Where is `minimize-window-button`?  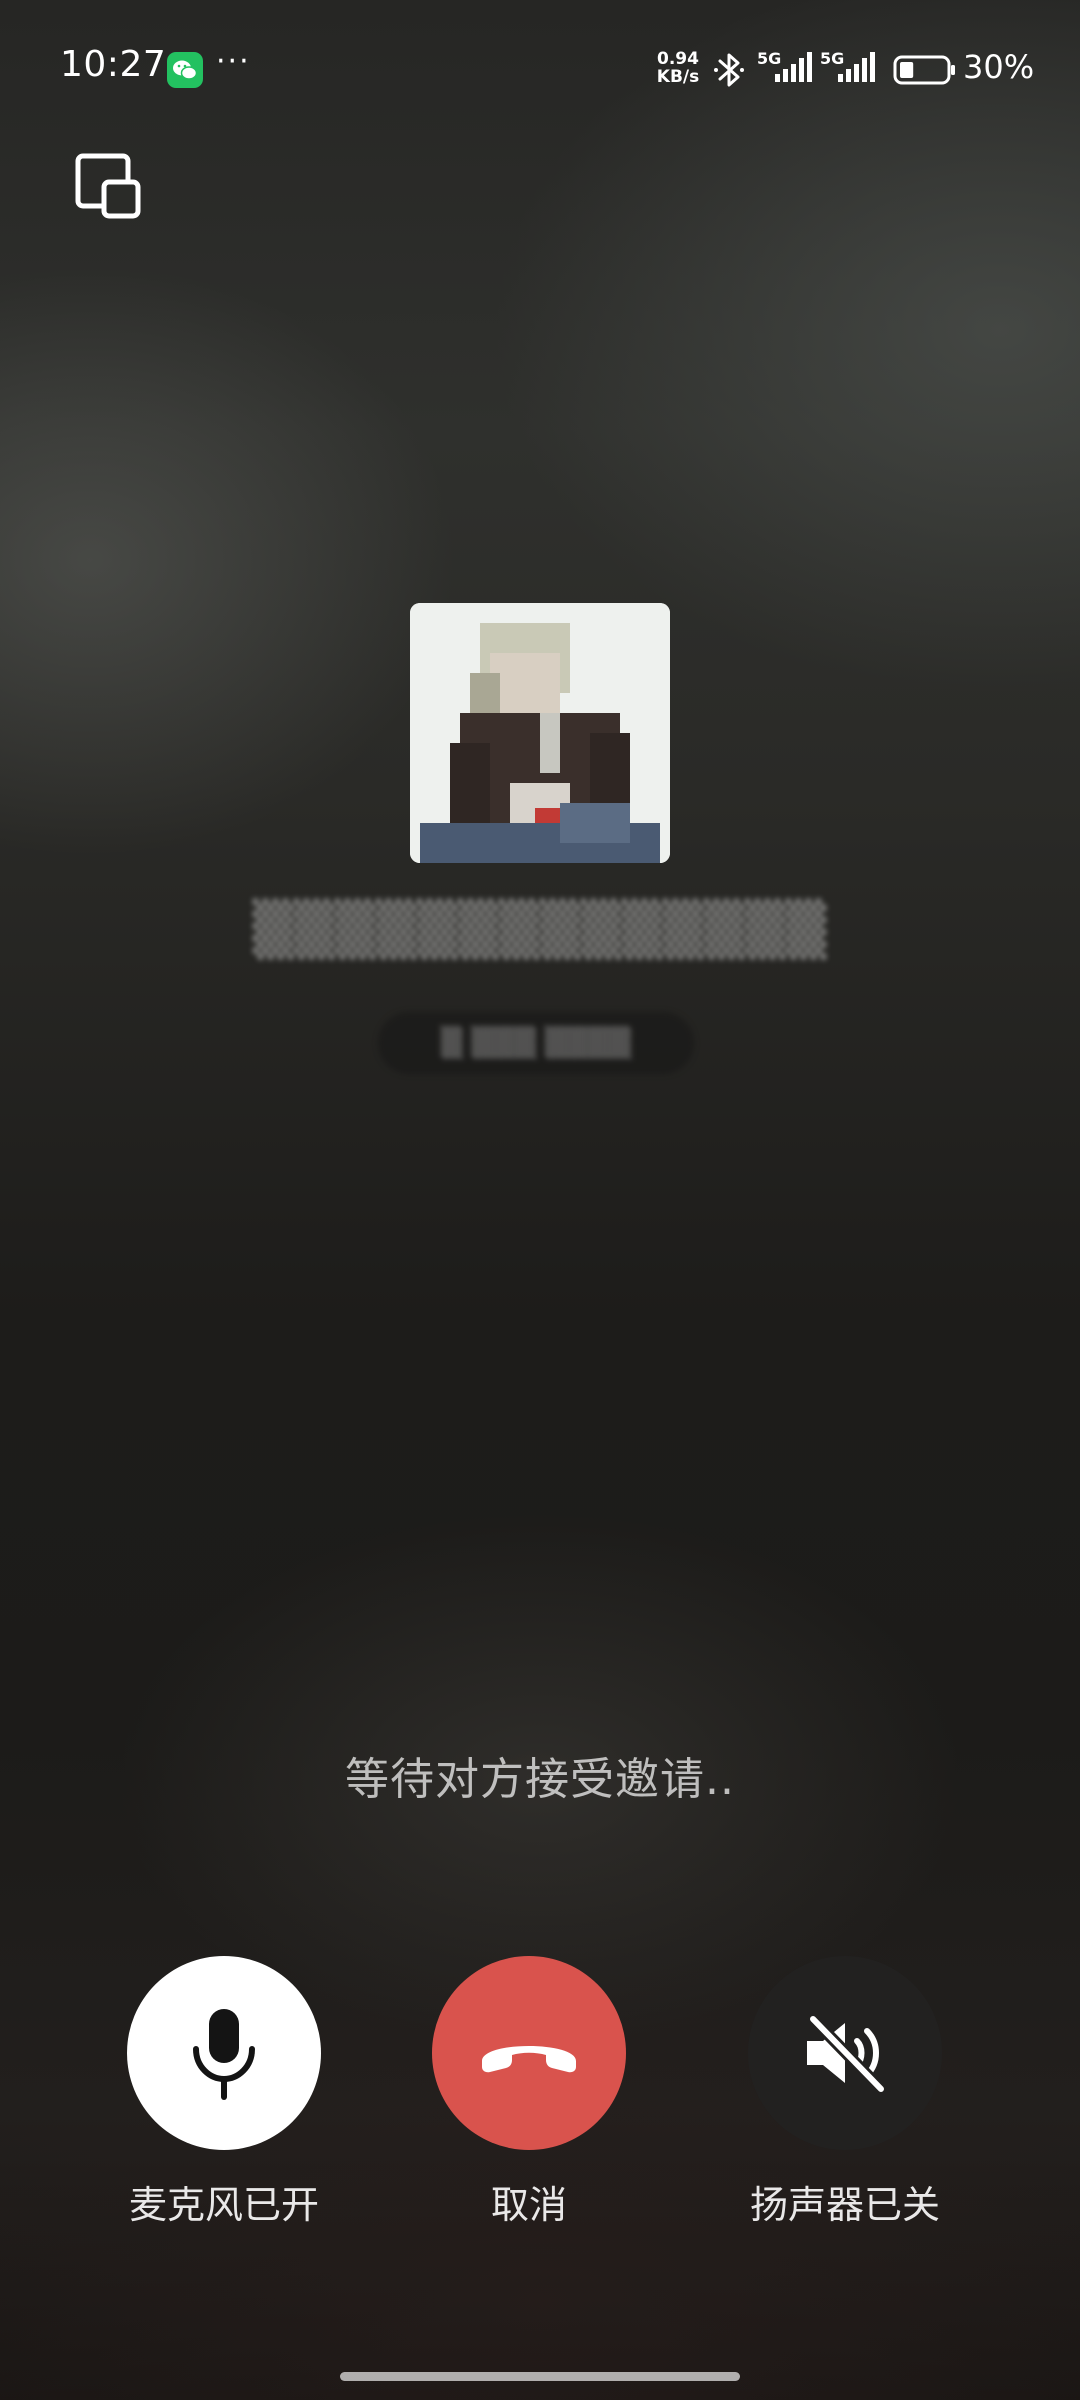
minimize-window-button is located at coordinates (108, 186).